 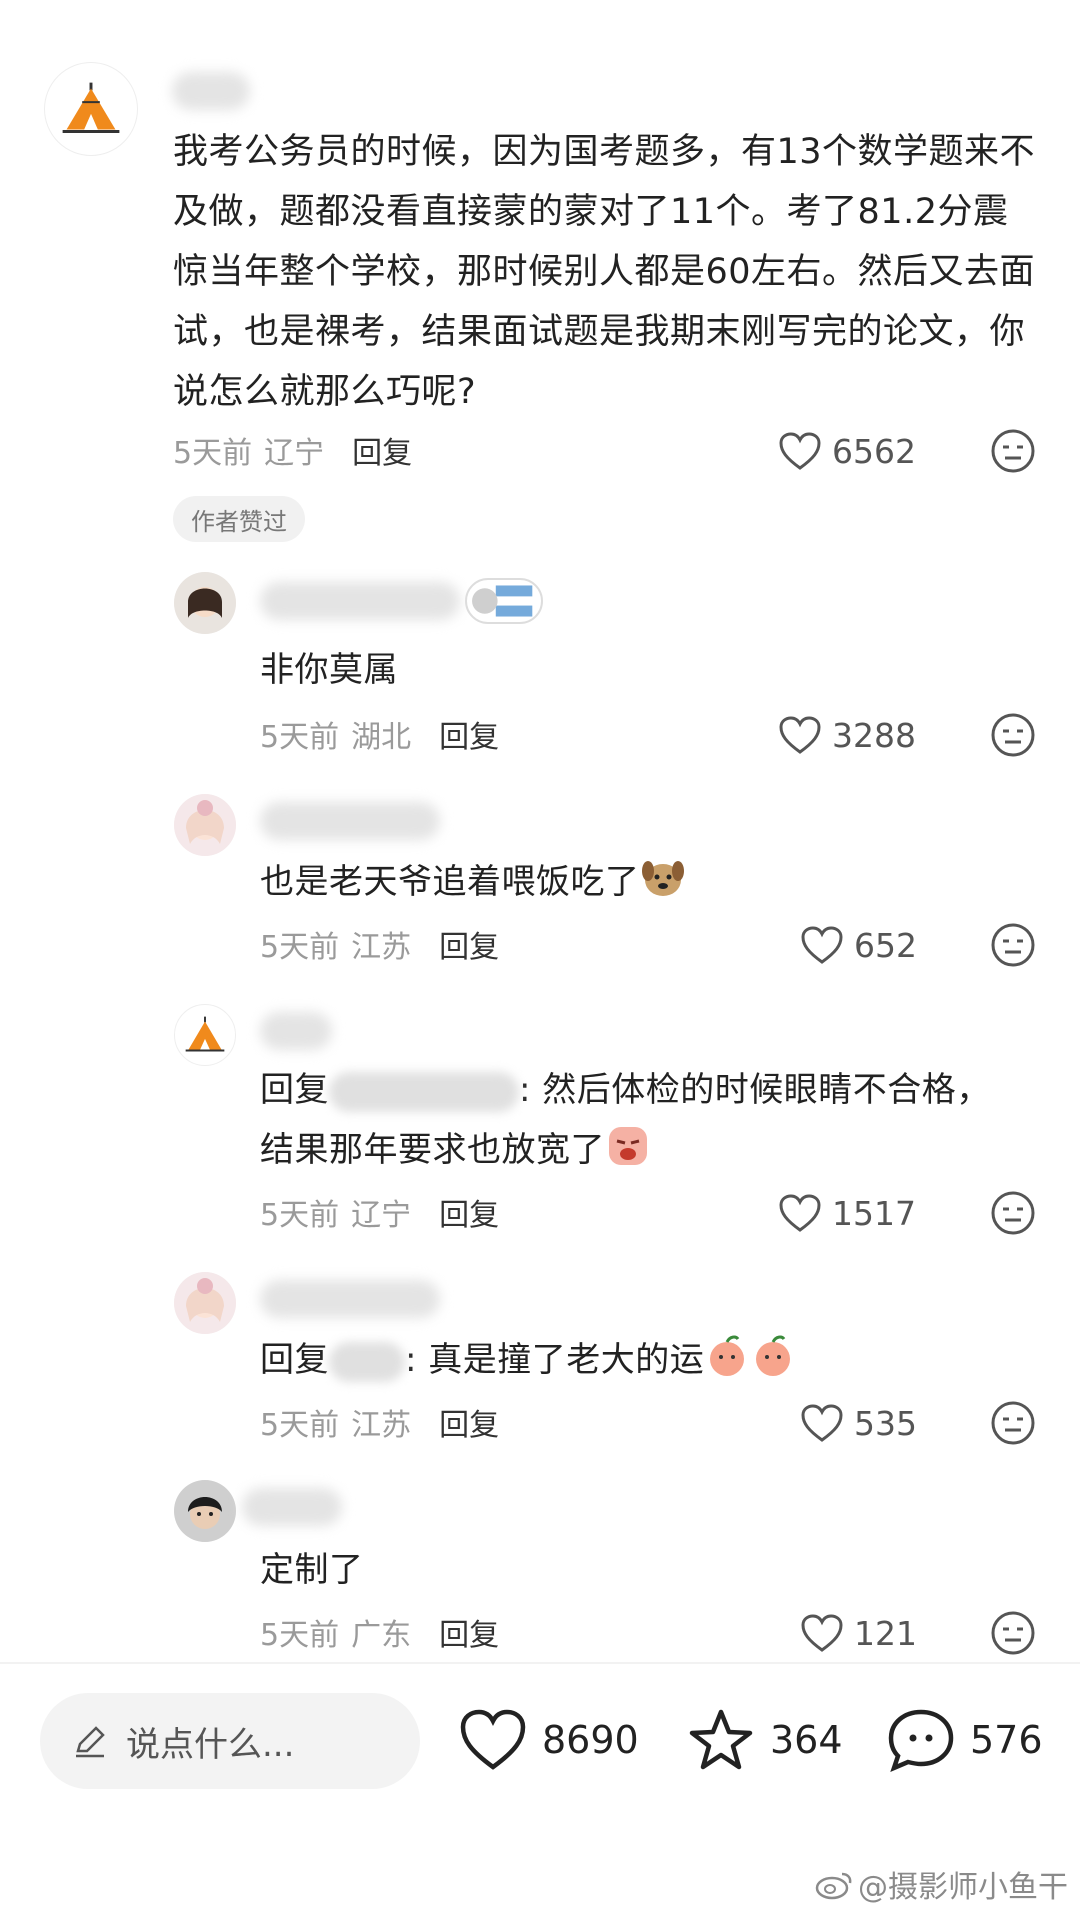 What do you see at coordinates (628, 1146) in the screenshot?
I see `crying-emoji-icon` at bounding box center [628, 1146].